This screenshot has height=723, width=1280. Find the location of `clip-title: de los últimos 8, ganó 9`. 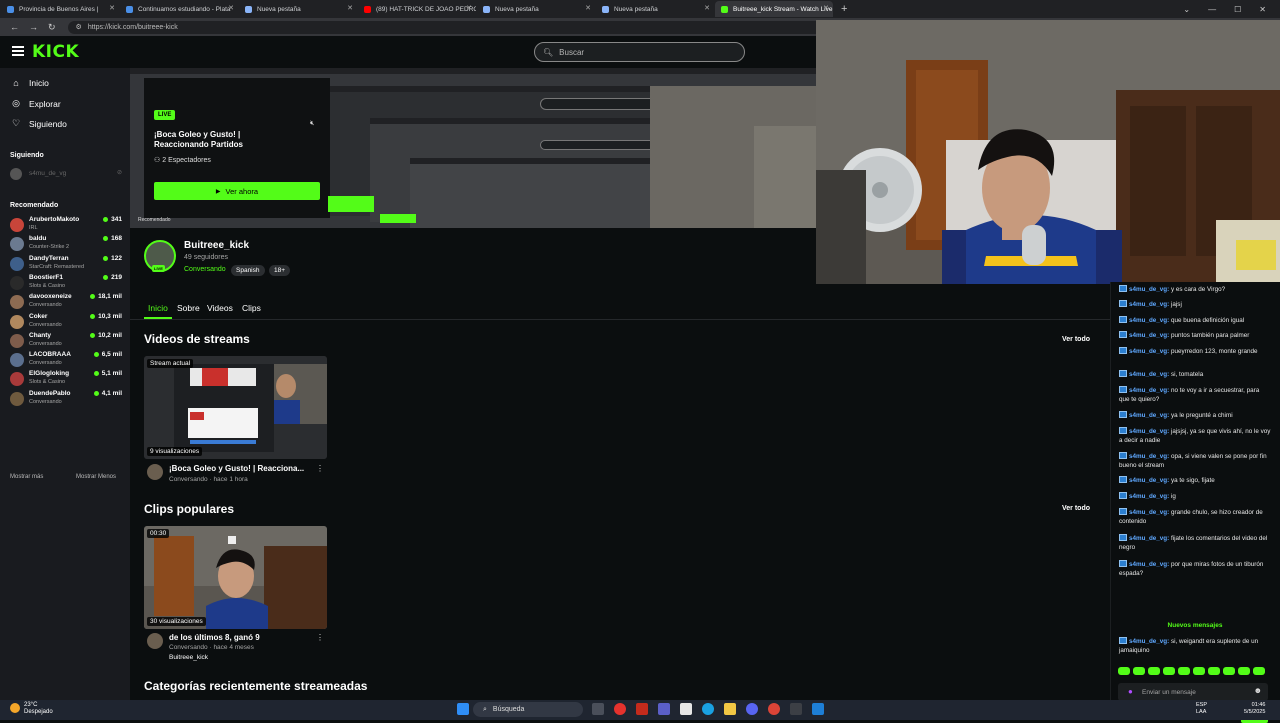

clip-title: de los últimos 8, ganó 9 is located at coordinates (214, 637).